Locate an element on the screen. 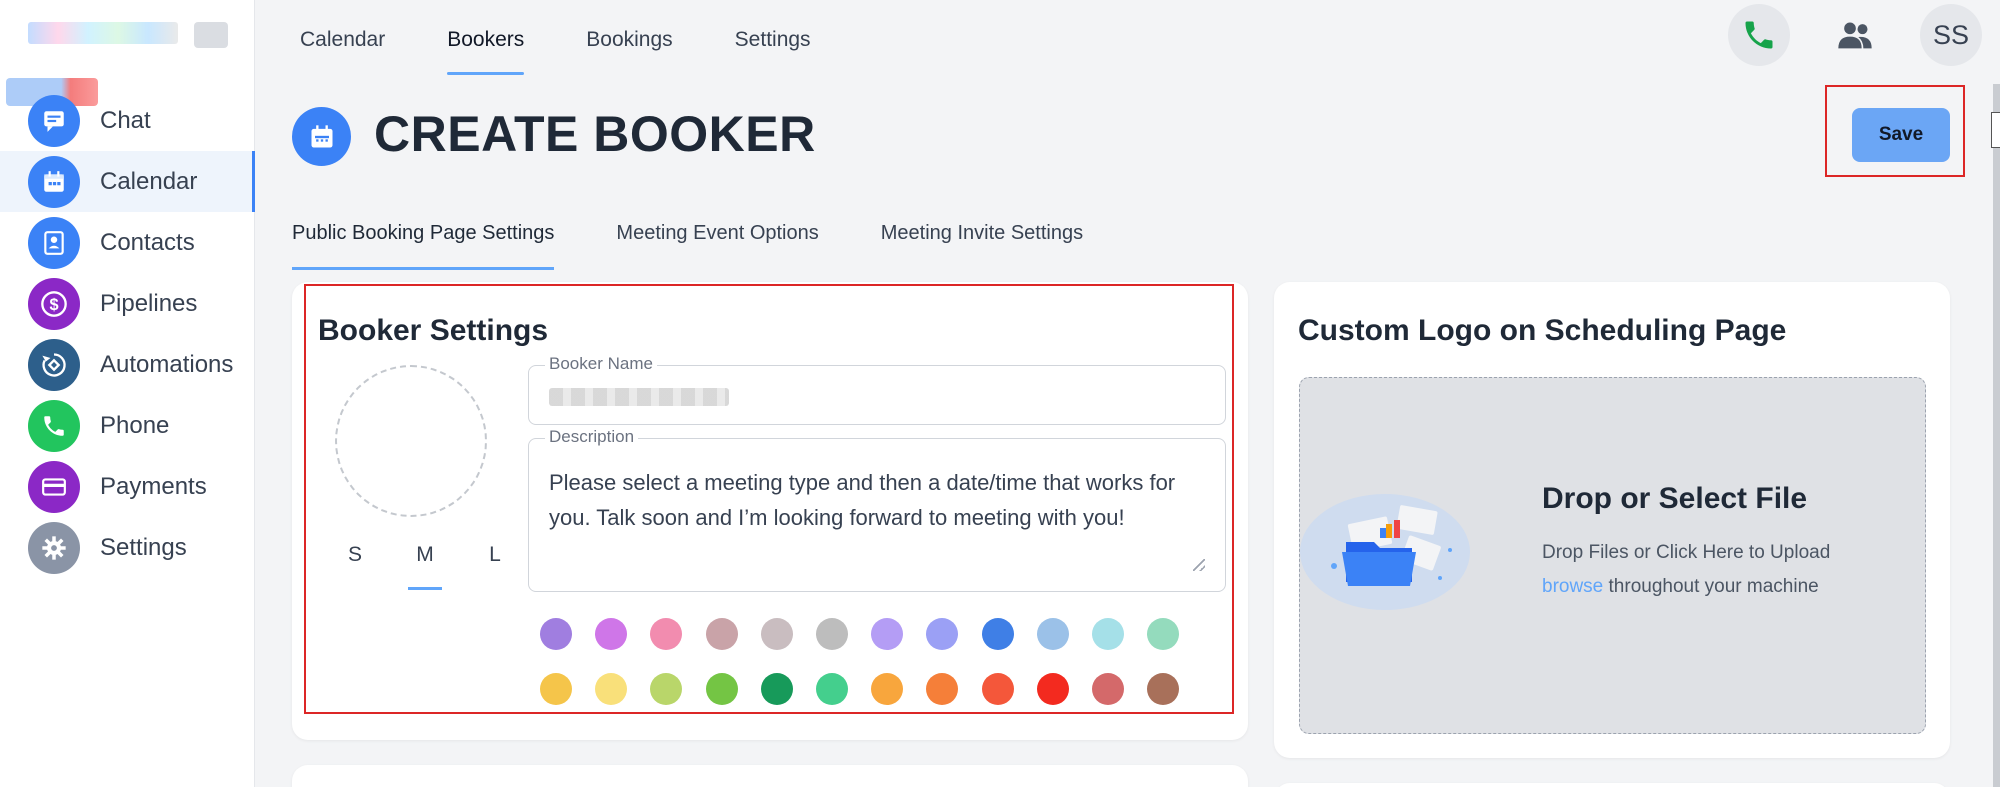 The image size is (2000, 787). page-title: CREATE BOOKER is located at coordinates (595, 134).